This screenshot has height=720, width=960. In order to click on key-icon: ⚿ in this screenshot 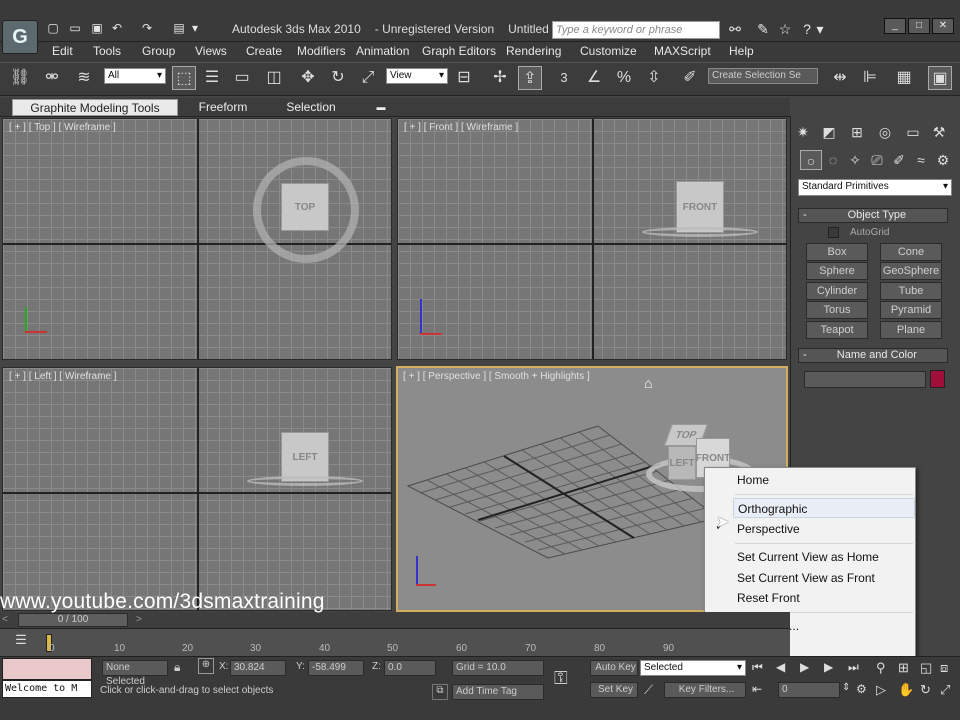, I will do `click(561, 678)`.